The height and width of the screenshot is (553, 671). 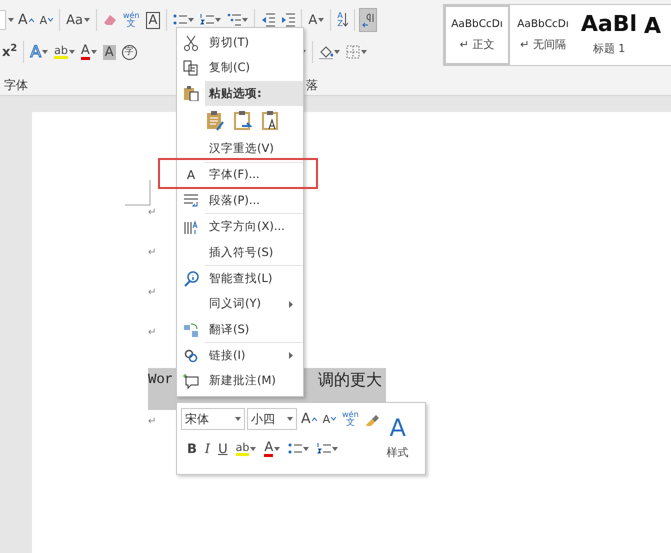 I want to click on show-marks-button, so click(x=368, y=20).